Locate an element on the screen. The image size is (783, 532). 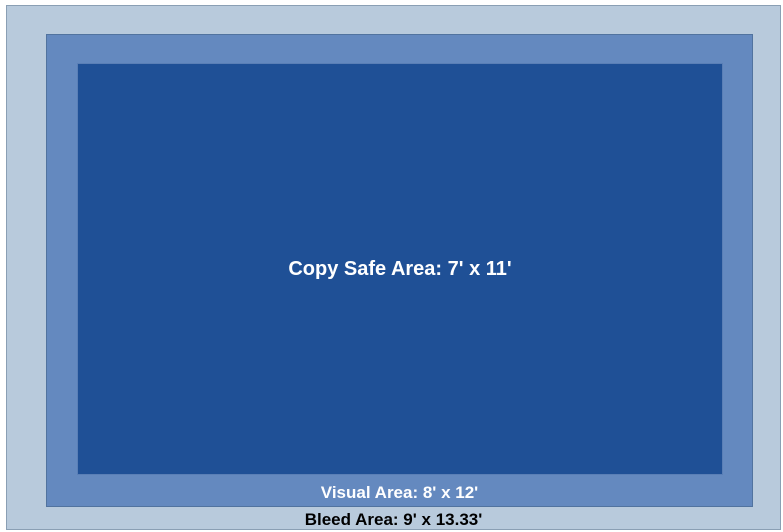
visual-area-label: Visual Area: 8' x 12' is located at coordinates (399, 492).